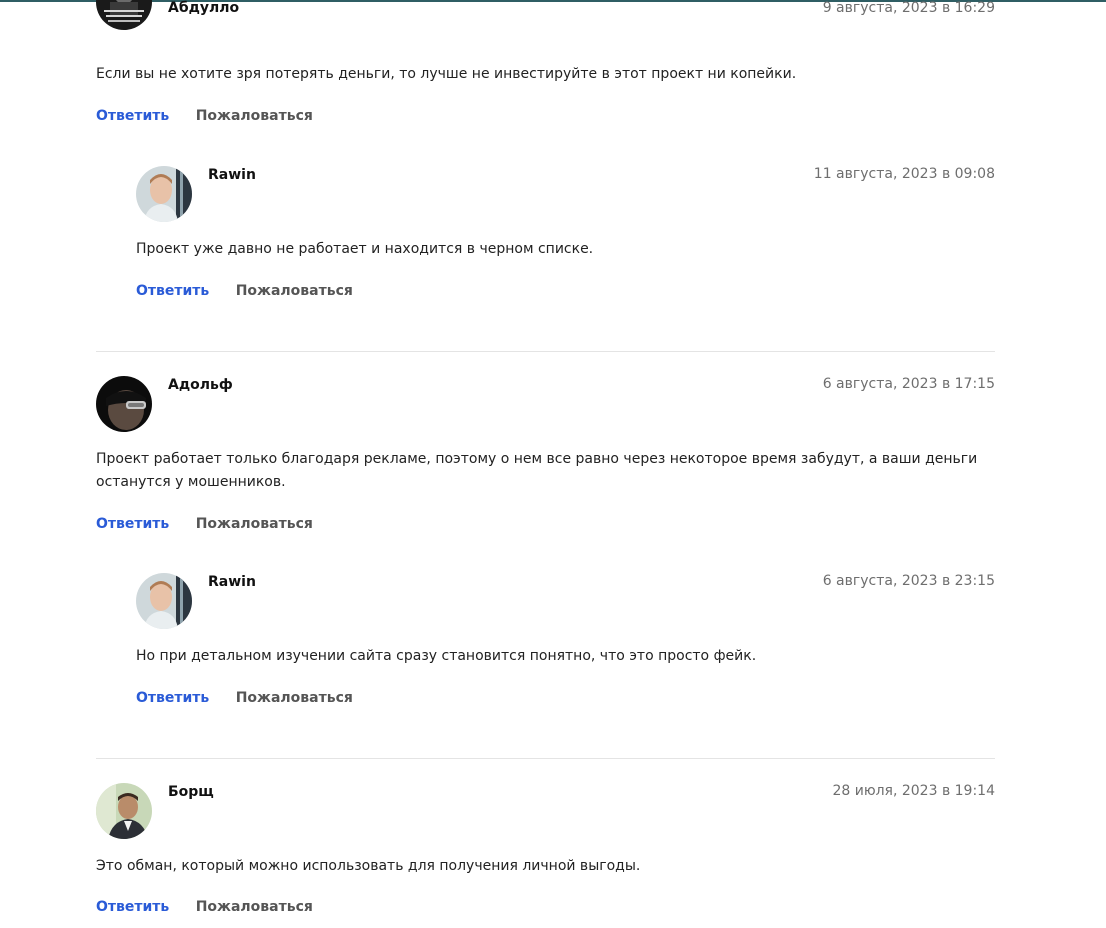  What do you see at coordinates (908, 384) in the screenshot?
I see `comment-date: 6 августа, 2023 в 17:15` at bounding box center [908, 384].